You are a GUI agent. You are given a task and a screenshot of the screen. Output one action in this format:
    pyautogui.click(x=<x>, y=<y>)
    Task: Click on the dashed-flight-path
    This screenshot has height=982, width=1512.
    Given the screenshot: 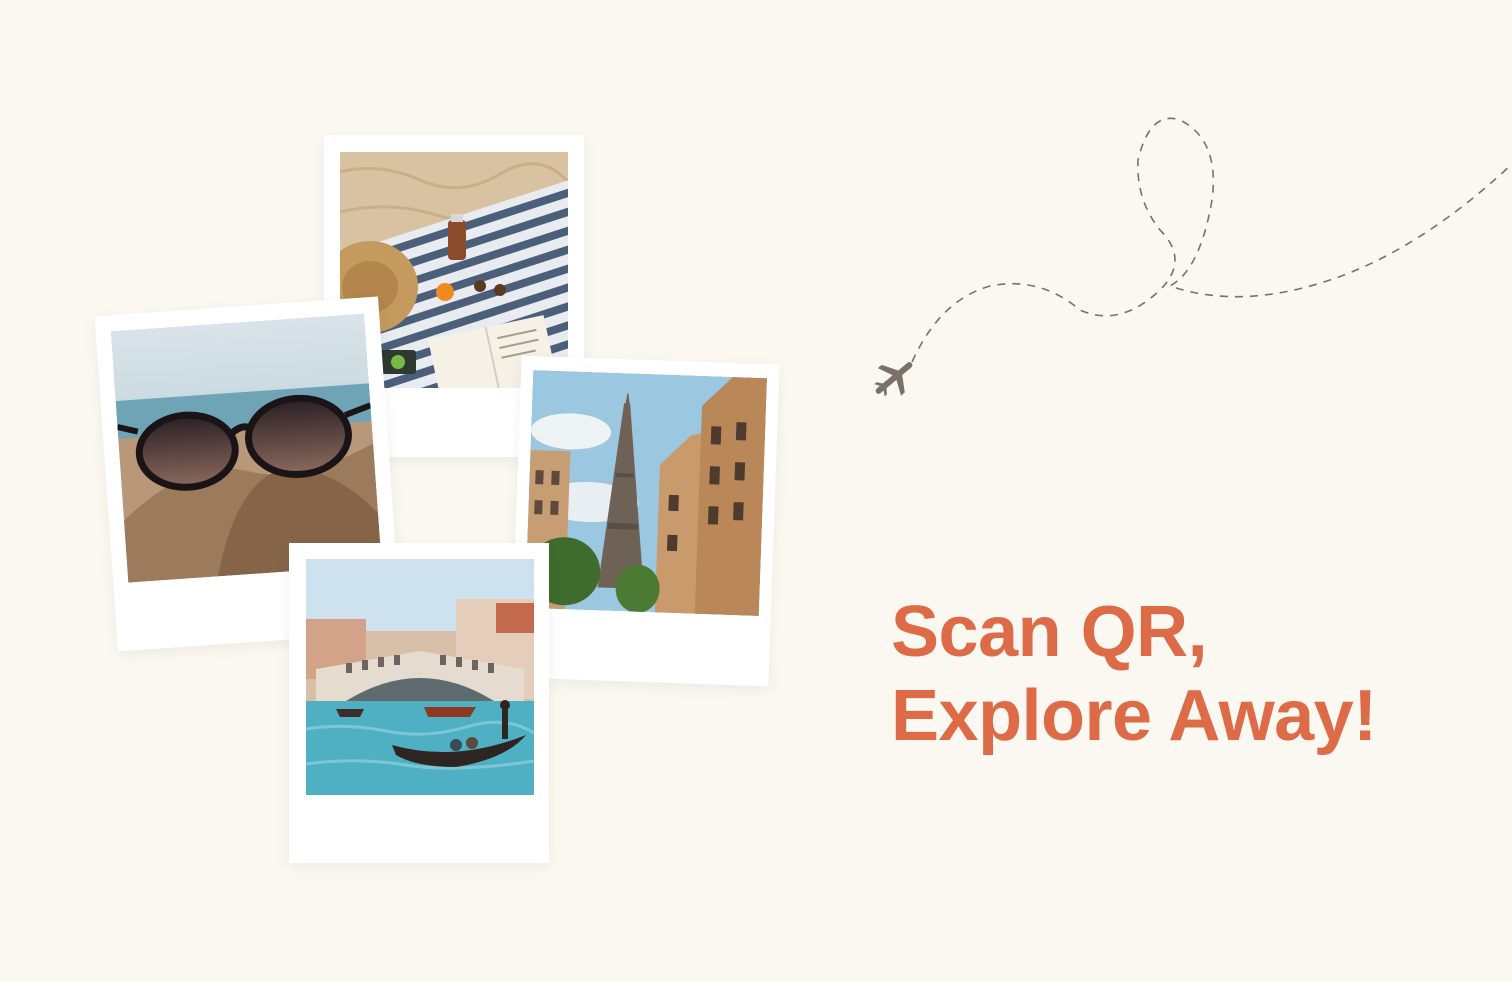 What is the action you would take?
    pyautogui.click(x=1193, y=257)
    